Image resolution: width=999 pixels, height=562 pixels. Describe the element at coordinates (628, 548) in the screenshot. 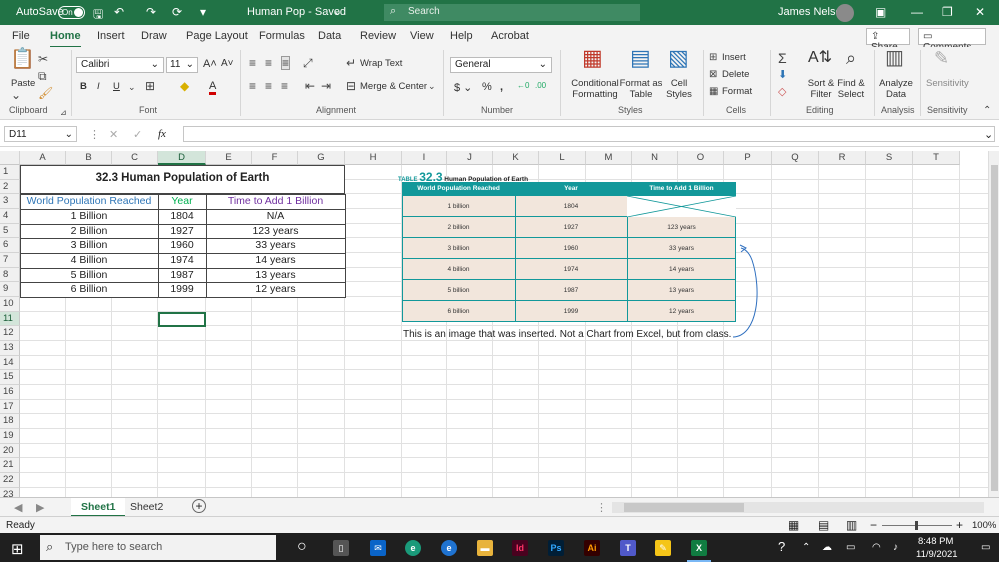

I see `teams-icon: T` at that location.